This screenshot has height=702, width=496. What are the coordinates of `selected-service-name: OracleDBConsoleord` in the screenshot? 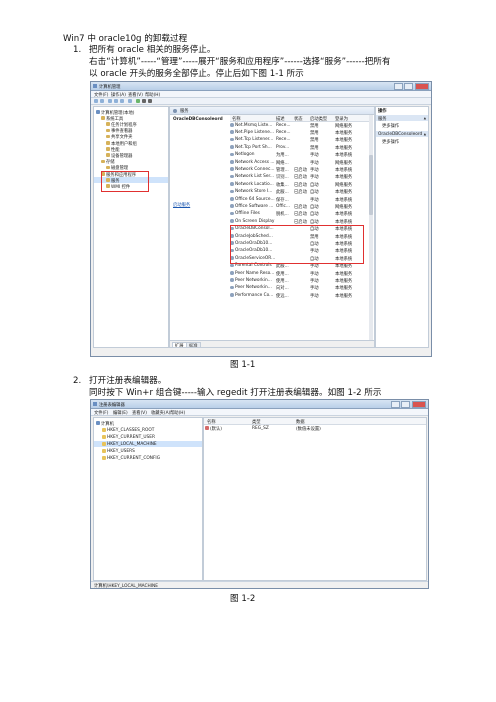 It's located at (198, 119).